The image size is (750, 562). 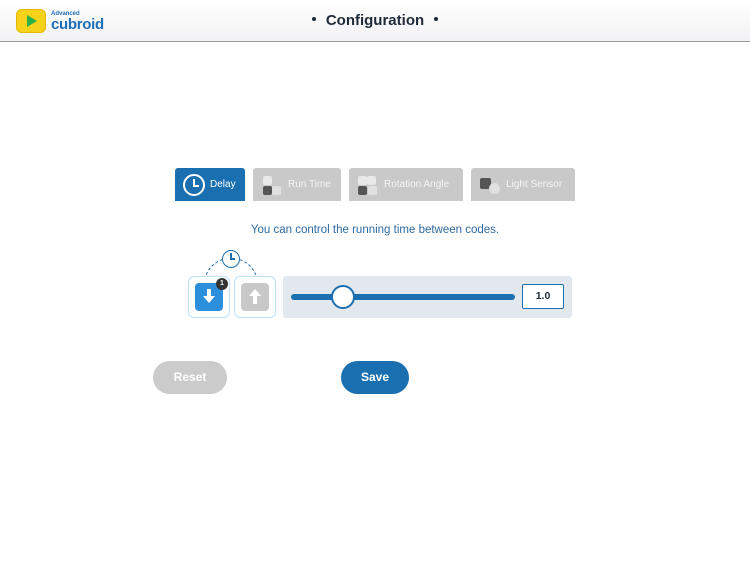 I want to click on delay-value: 1.0, so click(x=543, y=296).